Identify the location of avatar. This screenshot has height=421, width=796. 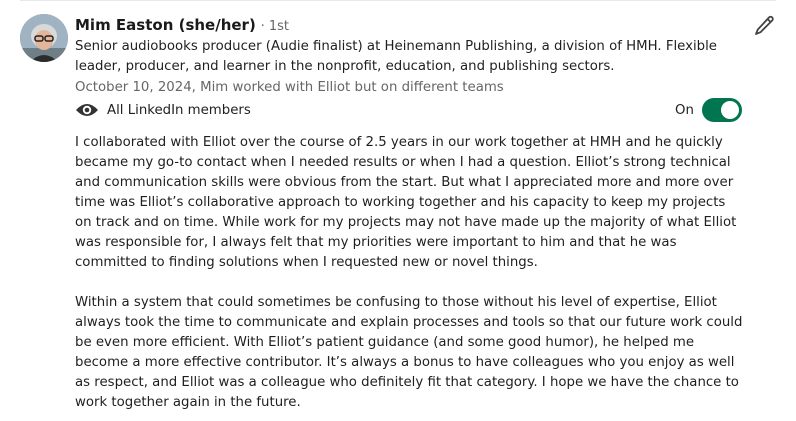
(44, 38).